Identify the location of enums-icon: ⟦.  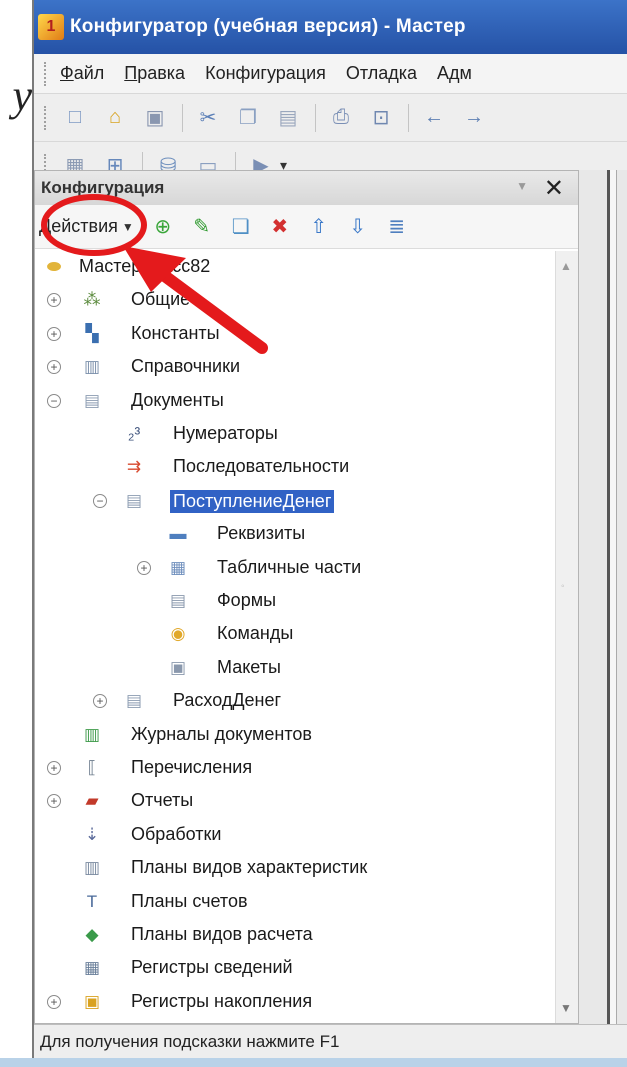
(92, 767).